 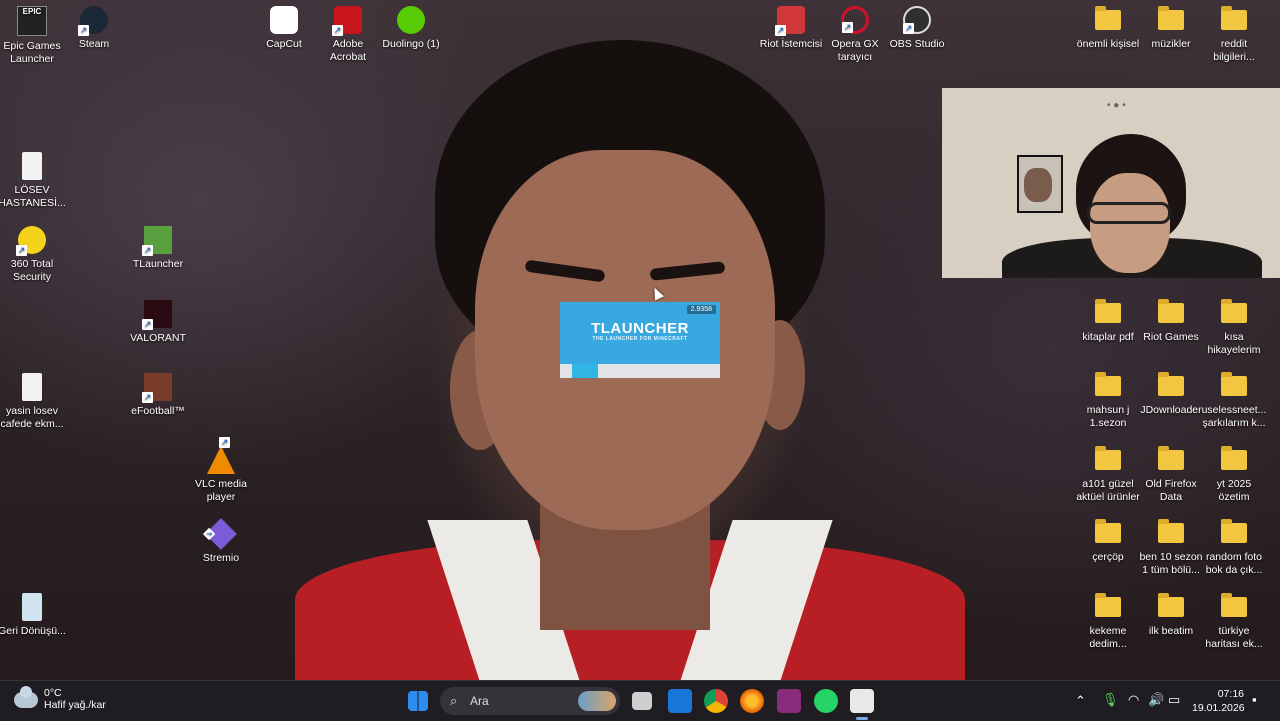 What do you see at coordinates (597, 701) in the screenshot?
I see `search-highlight-image` at bounding box center [597, 701].